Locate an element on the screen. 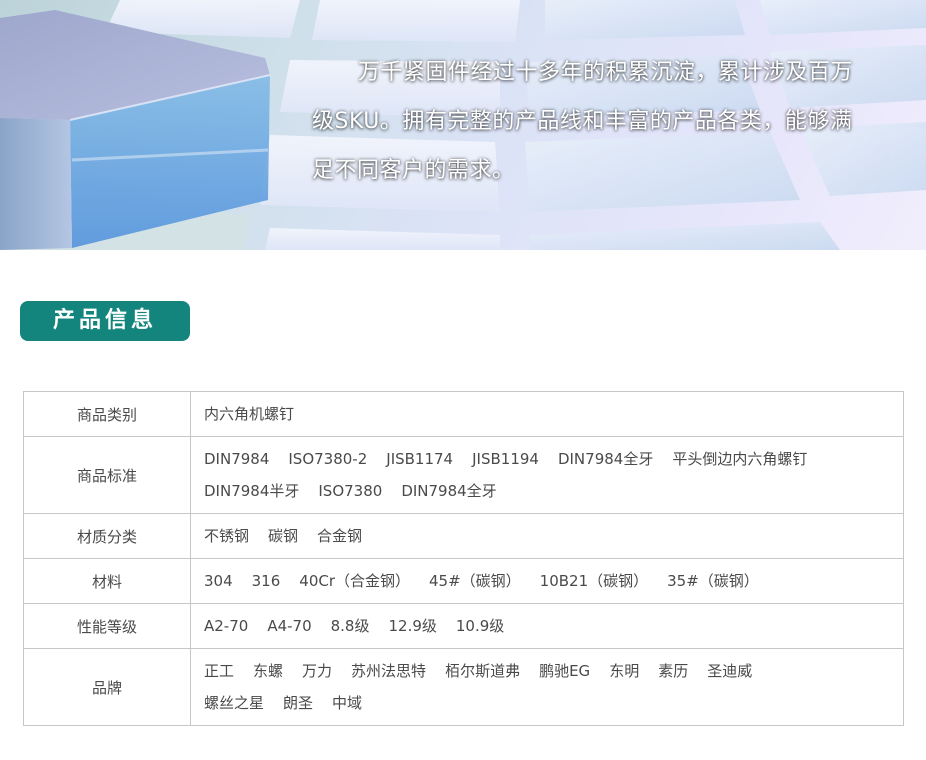  value-item: 朗圣 is located at coordinates (298, 703).